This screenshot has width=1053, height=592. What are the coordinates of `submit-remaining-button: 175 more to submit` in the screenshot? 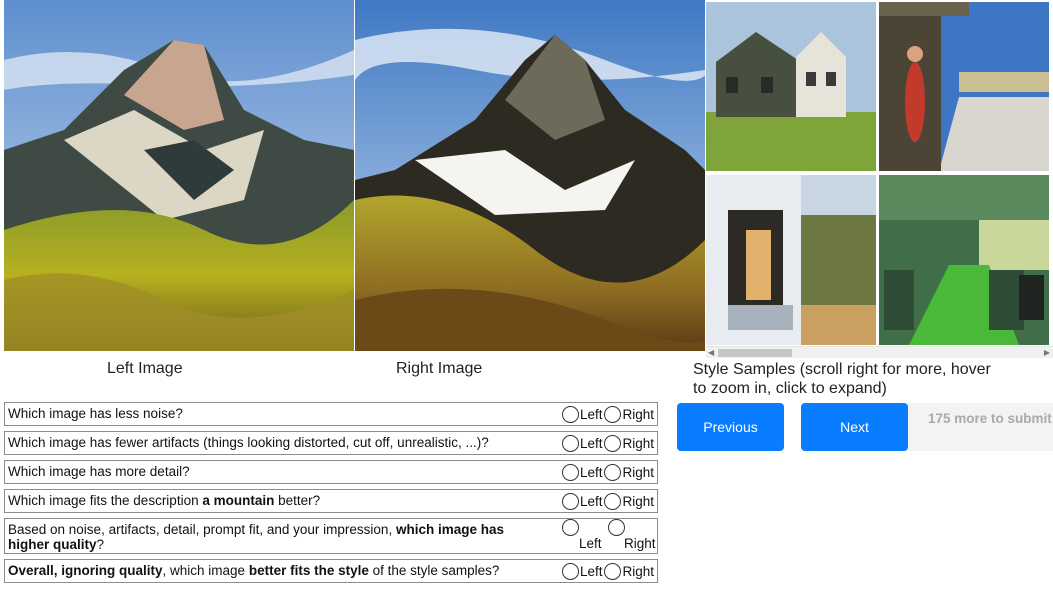 It's located at (980, 427).